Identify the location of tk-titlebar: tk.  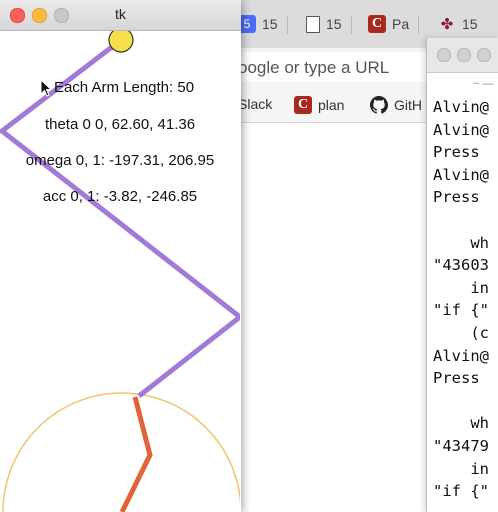
(120, 15).